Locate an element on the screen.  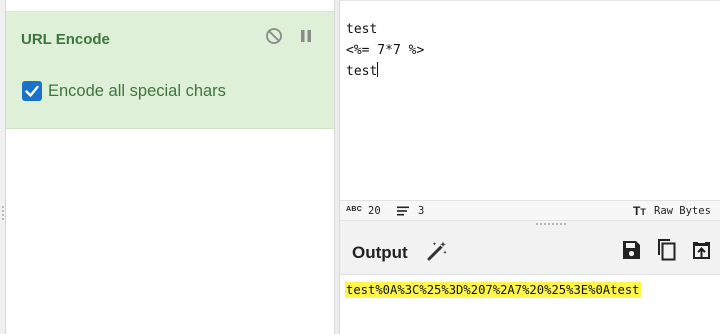
magic-wand-icon is located at coordinates (437, 251).